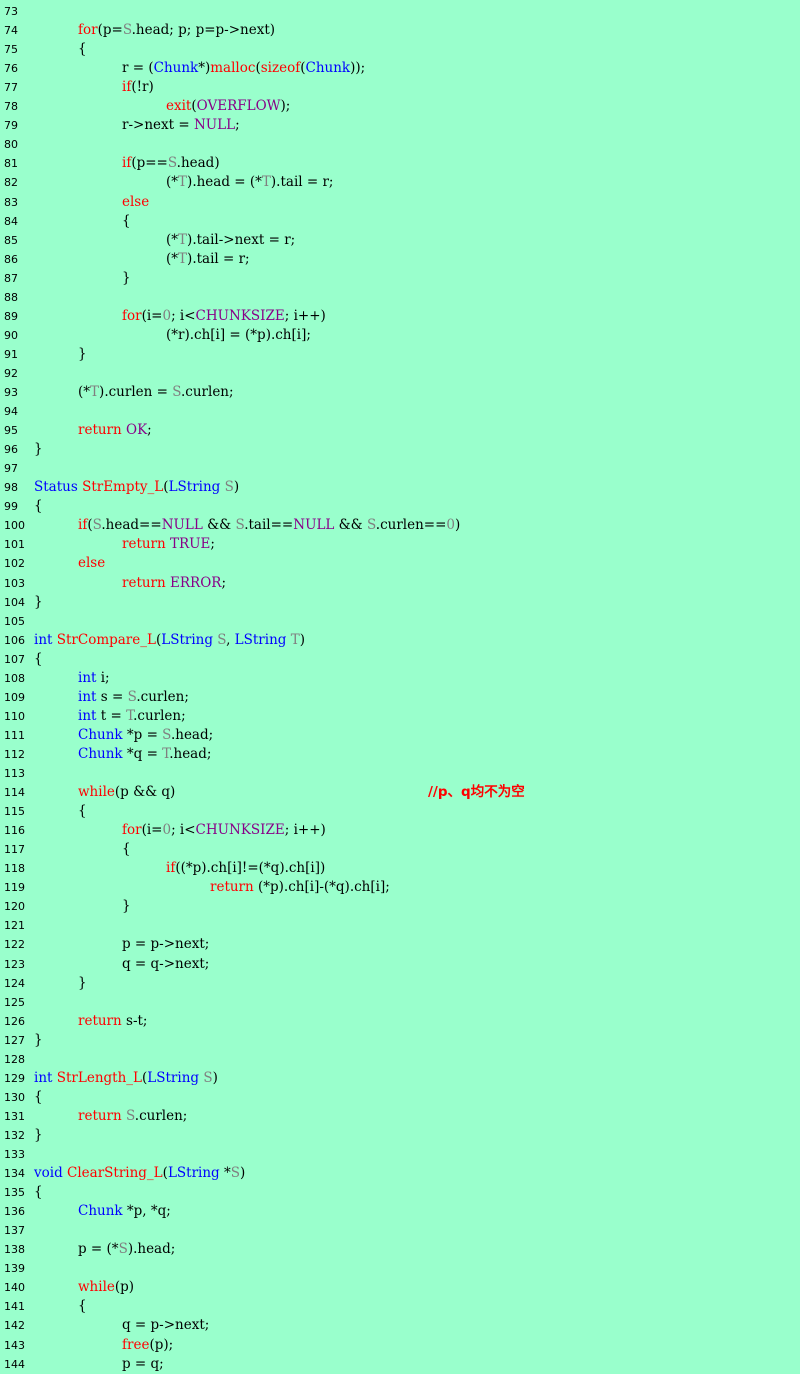 The width and height of the screenshot is (800, 1374). I want to click on code-token: .curlen==, so click(411, 525).